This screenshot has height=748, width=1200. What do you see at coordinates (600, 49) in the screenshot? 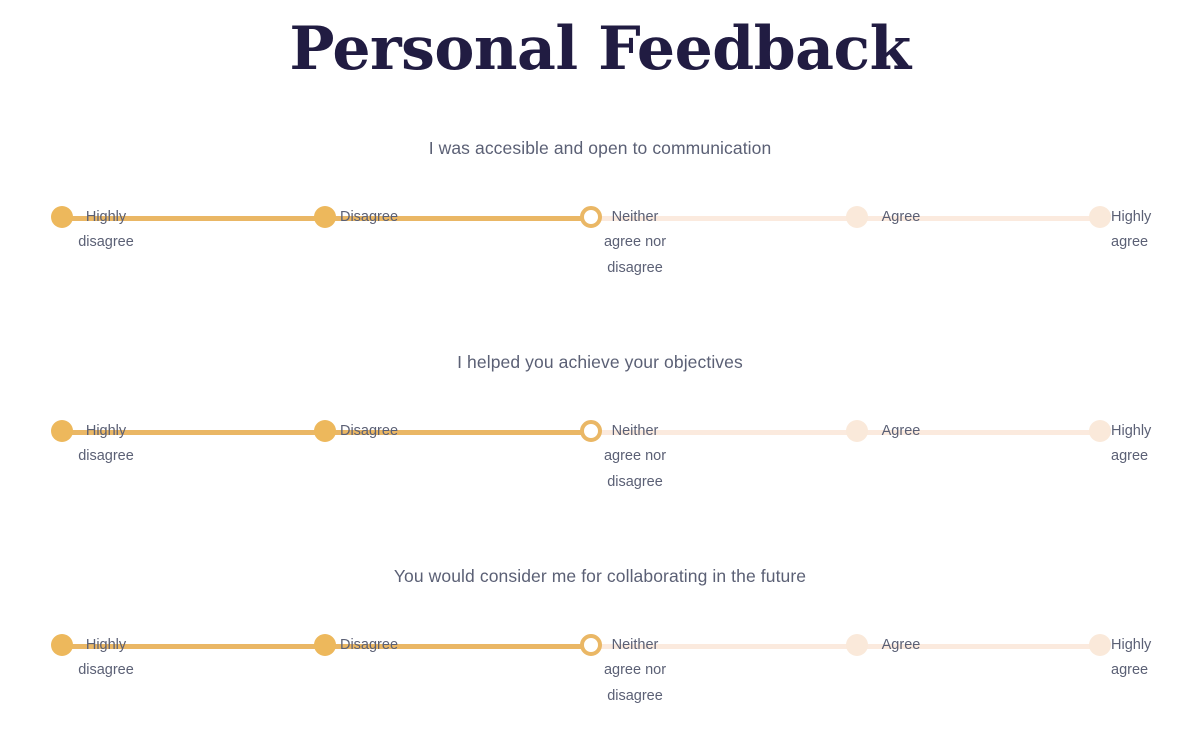
I see `page-title: Personal Feedback` at bounding box center [600, 49].